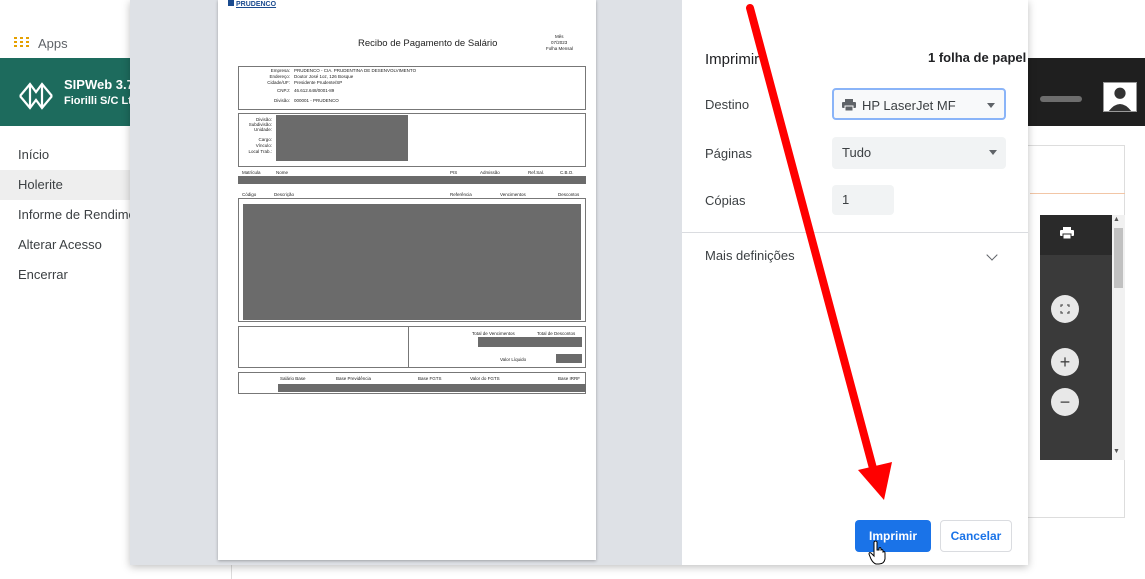  Describe the element at coordinates (412, 262) in the screenshot. I see `redacted-earnings-table` at that location.